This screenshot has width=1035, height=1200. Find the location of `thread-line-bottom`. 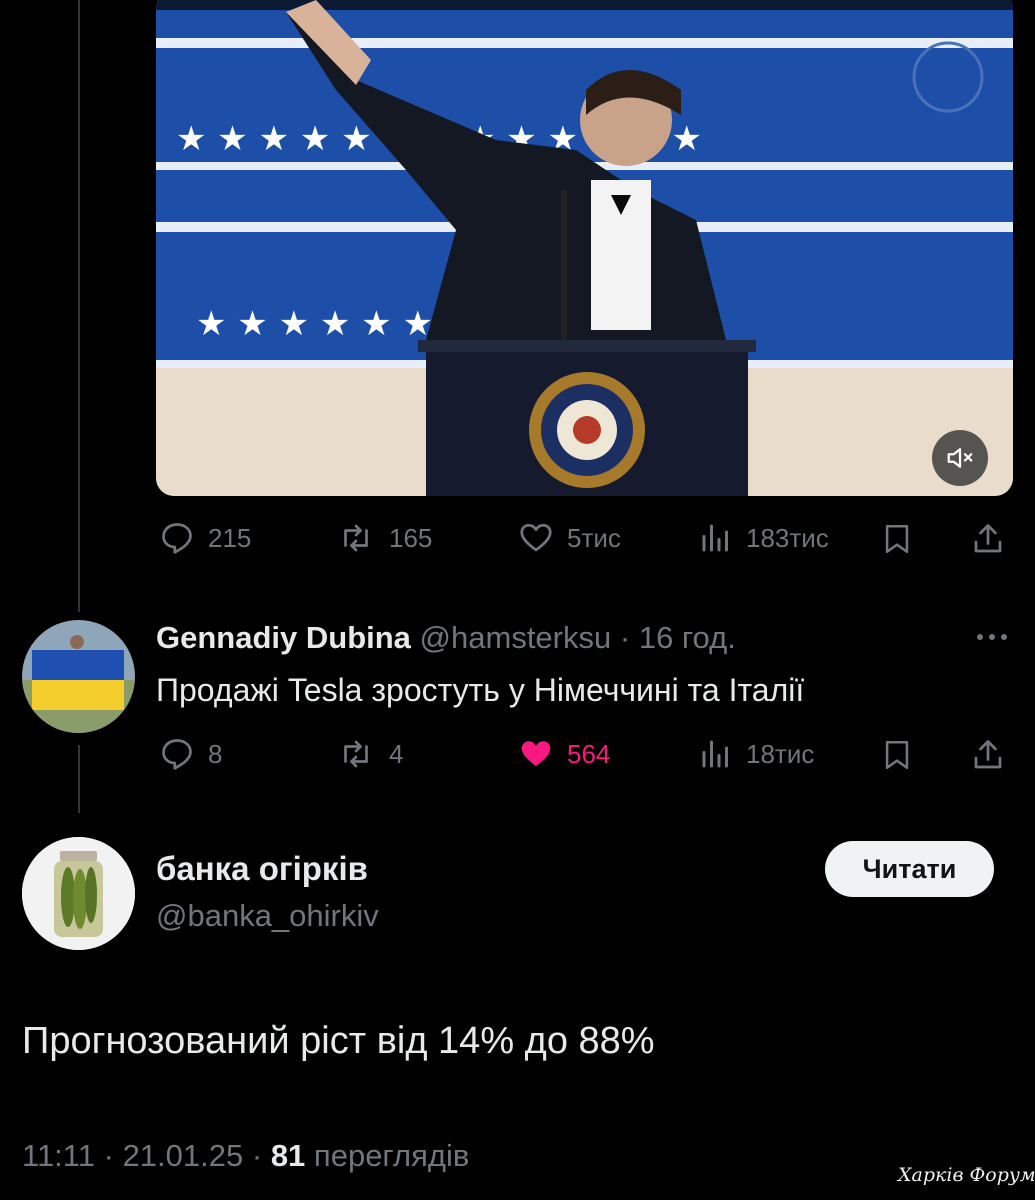

thread-line-bottom is located at coordinates (79, 779).